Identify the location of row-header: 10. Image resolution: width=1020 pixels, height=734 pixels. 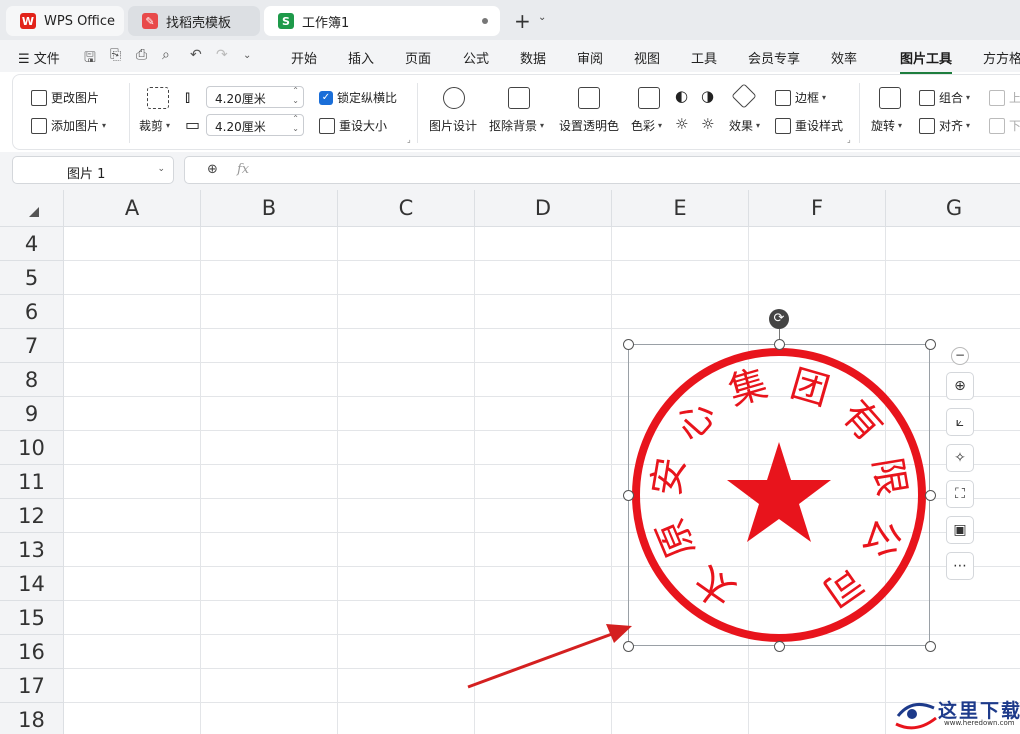
(32, 448).